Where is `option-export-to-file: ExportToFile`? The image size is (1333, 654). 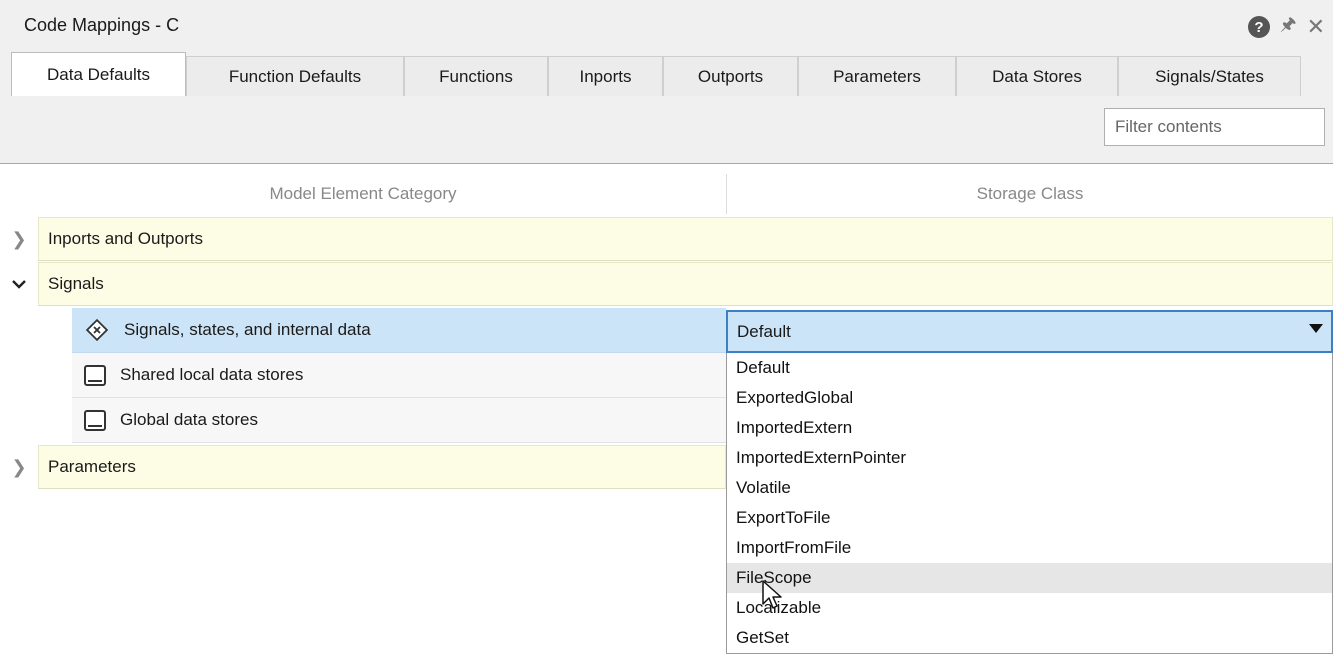 option-export-to-file: ExportToFile is located at coordinates (1029, 518).